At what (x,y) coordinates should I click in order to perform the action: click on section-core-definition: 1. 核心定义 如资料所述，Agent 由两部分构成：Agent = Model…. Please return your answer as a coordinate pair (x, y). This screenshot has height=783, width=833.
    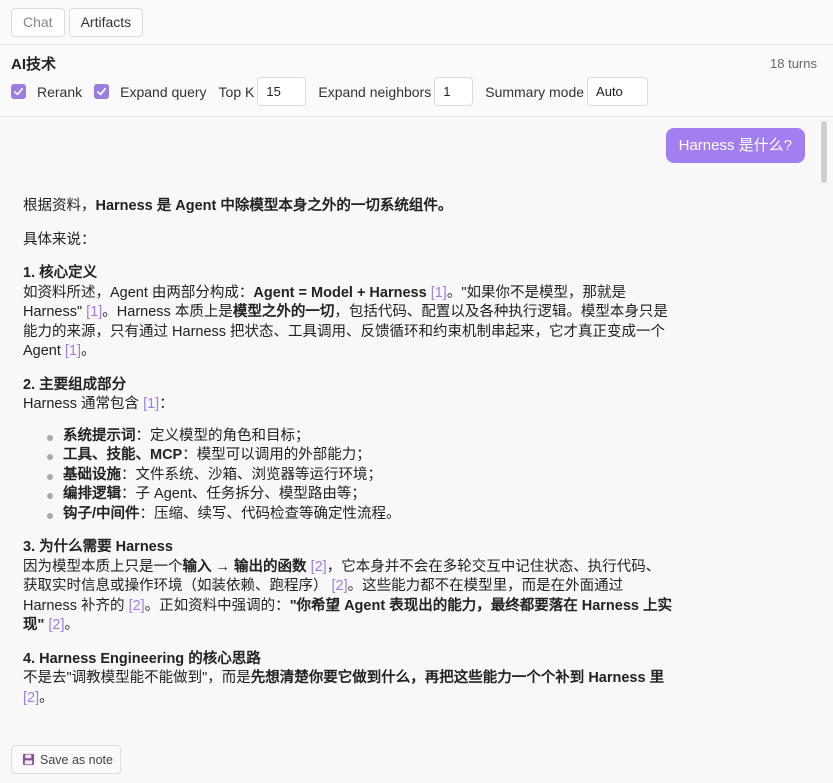
    Looking at the image, I should click on (348, 313).